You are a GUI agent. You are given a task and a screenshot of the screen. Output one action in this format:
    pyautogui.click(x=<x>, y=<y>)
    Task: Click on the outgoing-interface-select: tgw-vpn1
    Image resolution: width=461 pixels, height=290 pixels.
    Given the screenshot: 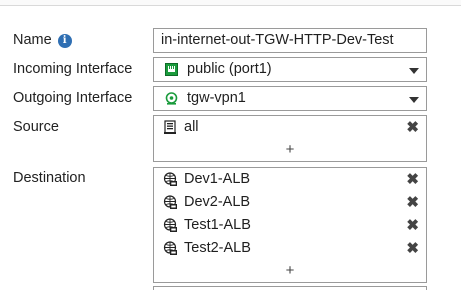 What is the action you would take?
    pyautogui.click(x=290, y=98)
    